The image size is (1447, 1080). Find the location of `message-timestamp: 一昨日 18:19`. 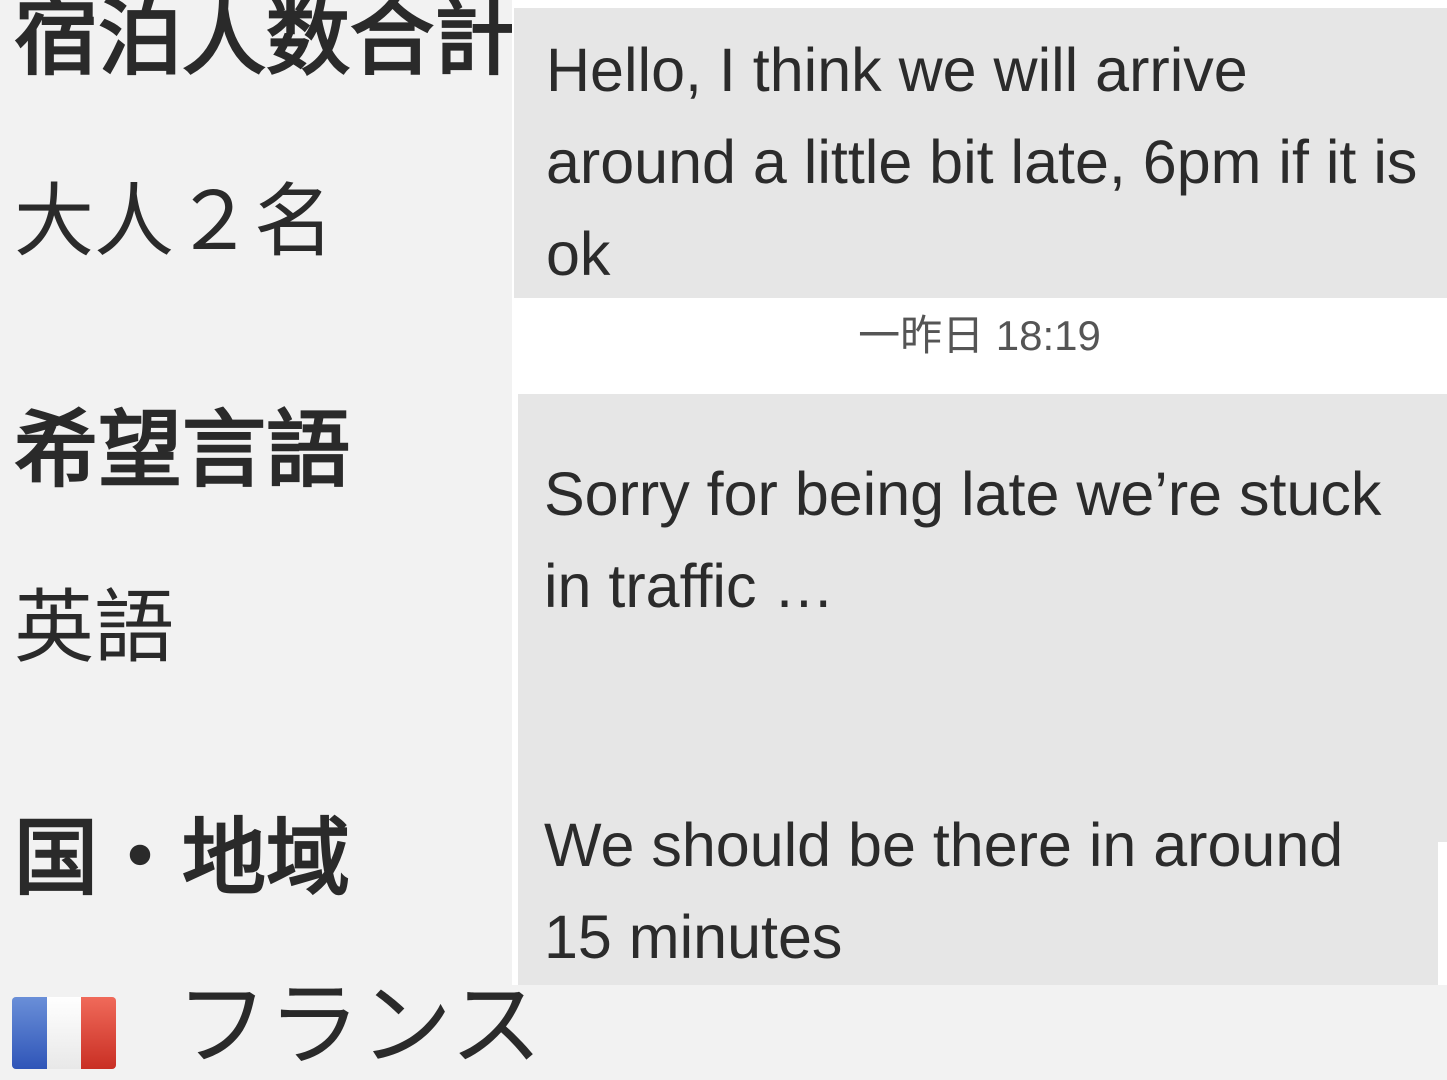

message-timestamp: 一昨日 18:19 is located at coordinates (979, 335).